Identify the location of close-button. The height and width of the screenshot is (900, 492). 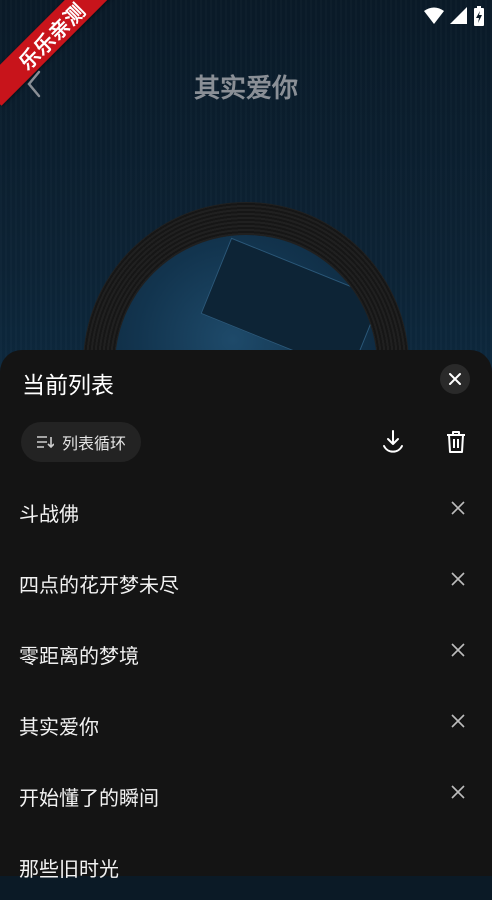
(455, 379).